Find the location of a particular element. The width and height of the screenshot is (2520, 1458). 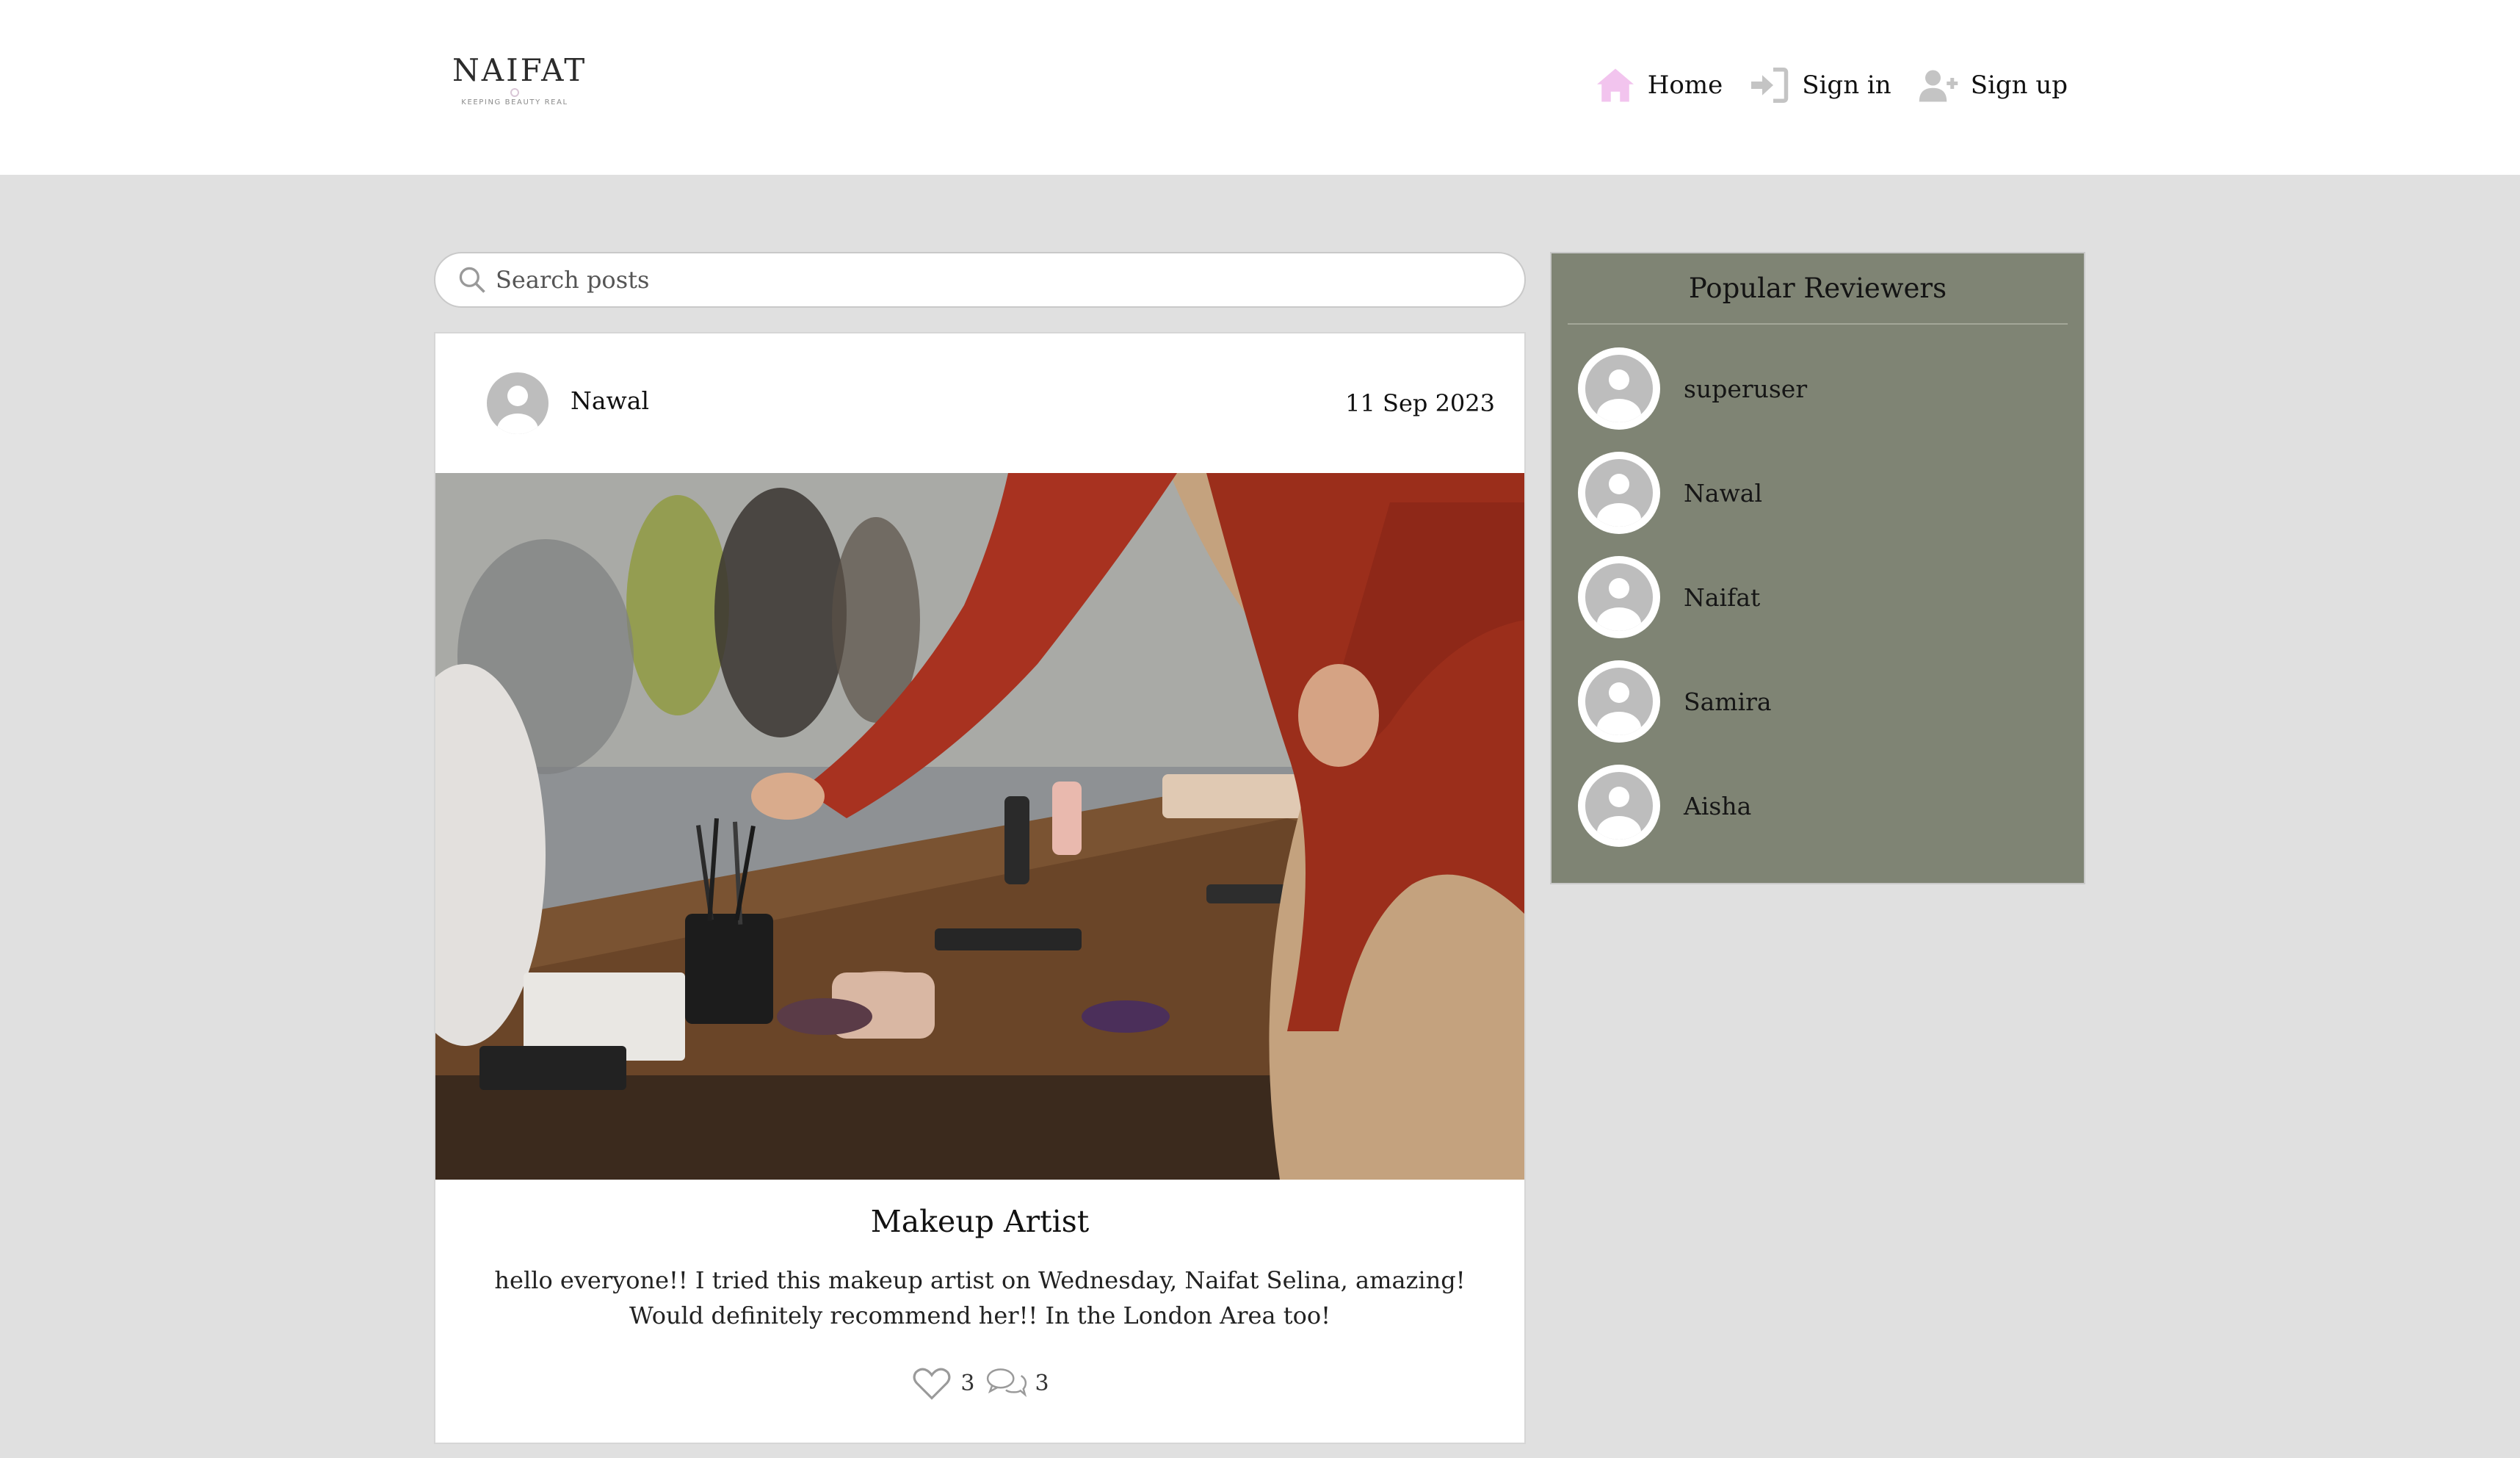

reviewer-item-superuser: superuser is located at coordinates (1816, 388).